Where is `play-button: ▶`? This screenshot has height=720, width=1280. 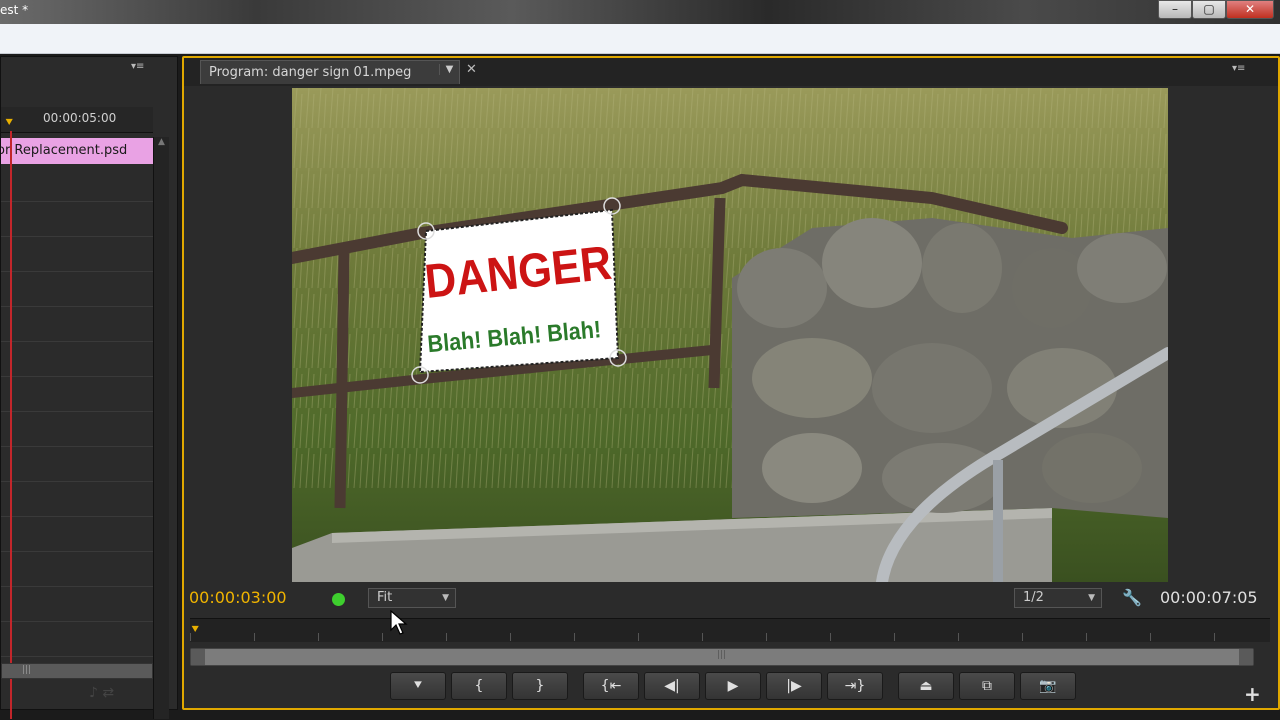
play-button: ▶ is located at coordinates (733, 686).